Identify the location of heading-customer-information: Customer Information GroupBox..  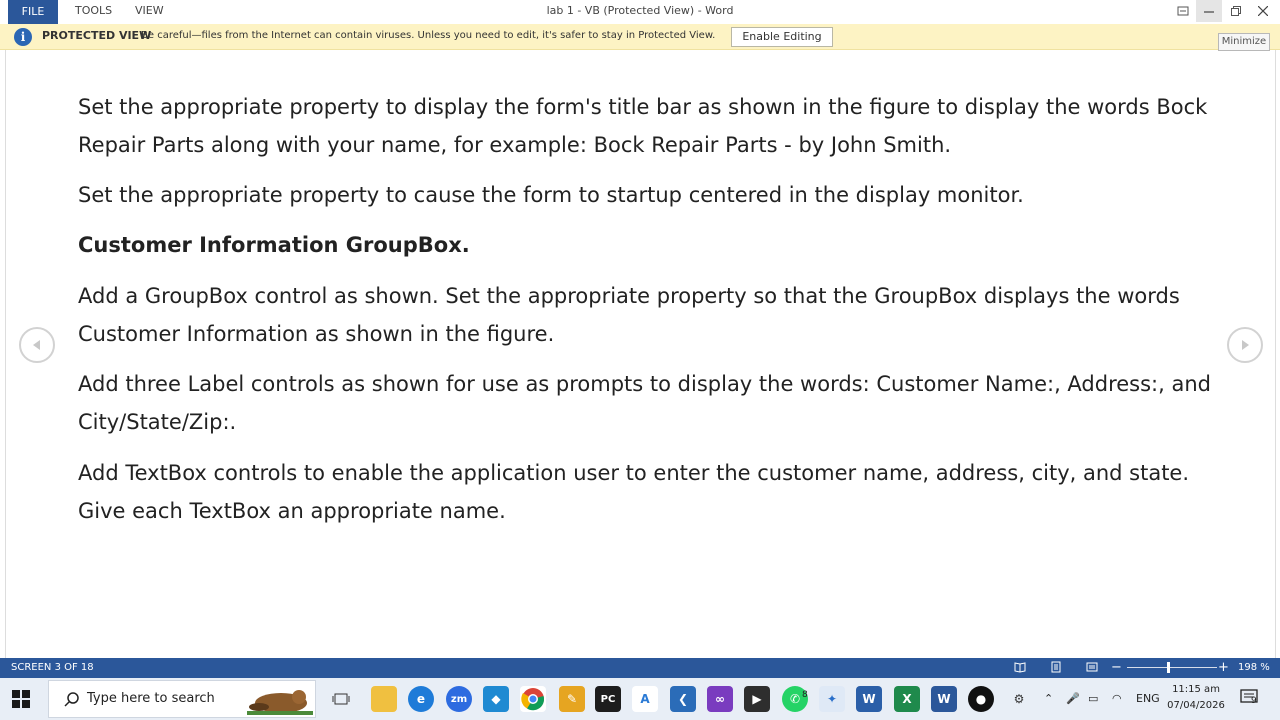
(274, 245).